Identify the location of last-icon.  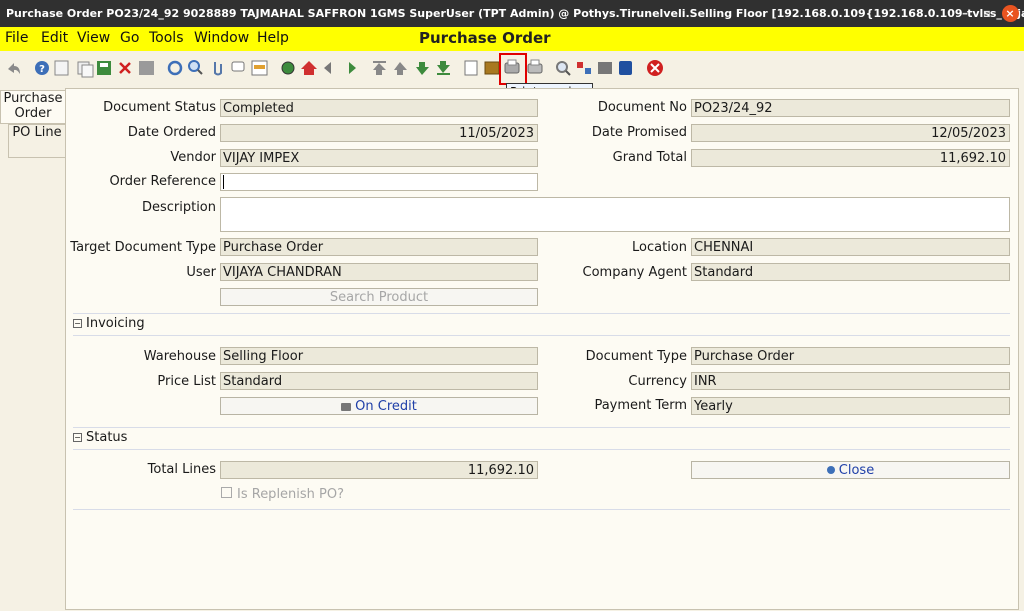
(443, 68).